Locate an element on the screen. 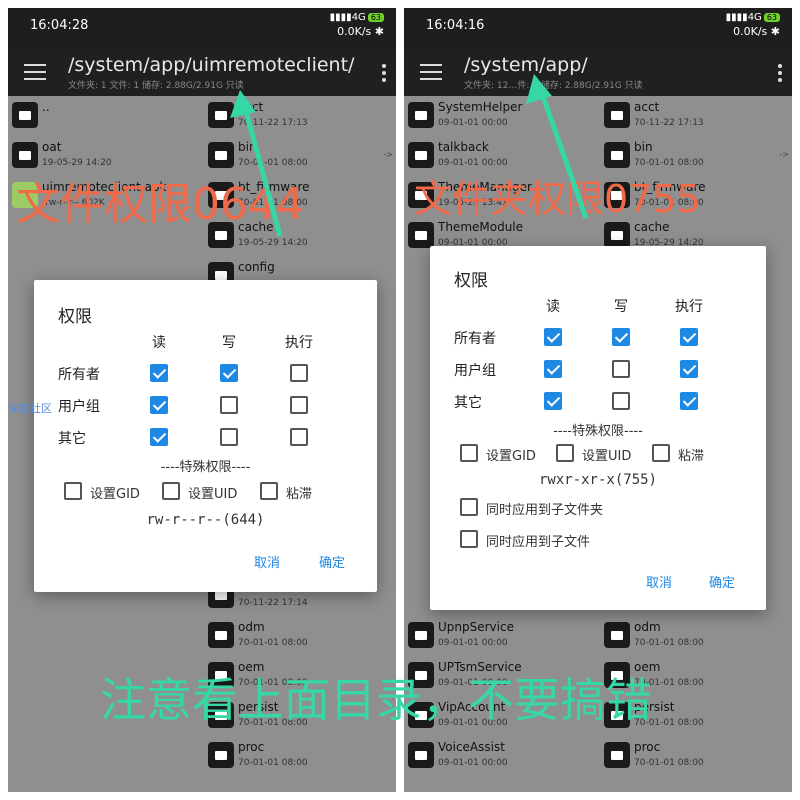  link-arrow-icon: -> is located at coordinates (784, 154).